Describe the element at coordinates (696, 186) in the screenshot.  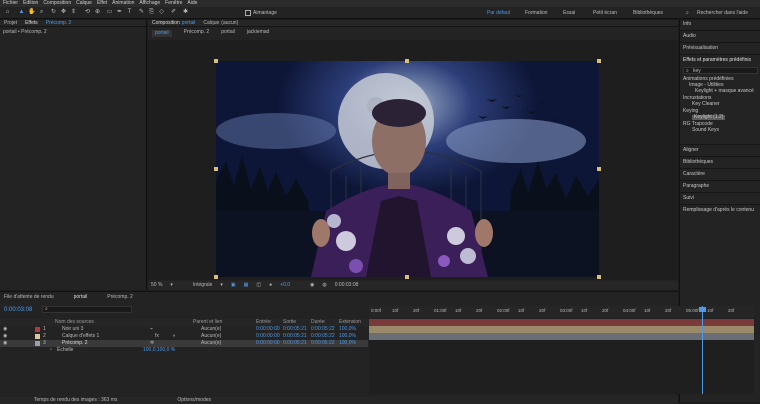
I see `panel-paragraph: Paragraphe` at that location.